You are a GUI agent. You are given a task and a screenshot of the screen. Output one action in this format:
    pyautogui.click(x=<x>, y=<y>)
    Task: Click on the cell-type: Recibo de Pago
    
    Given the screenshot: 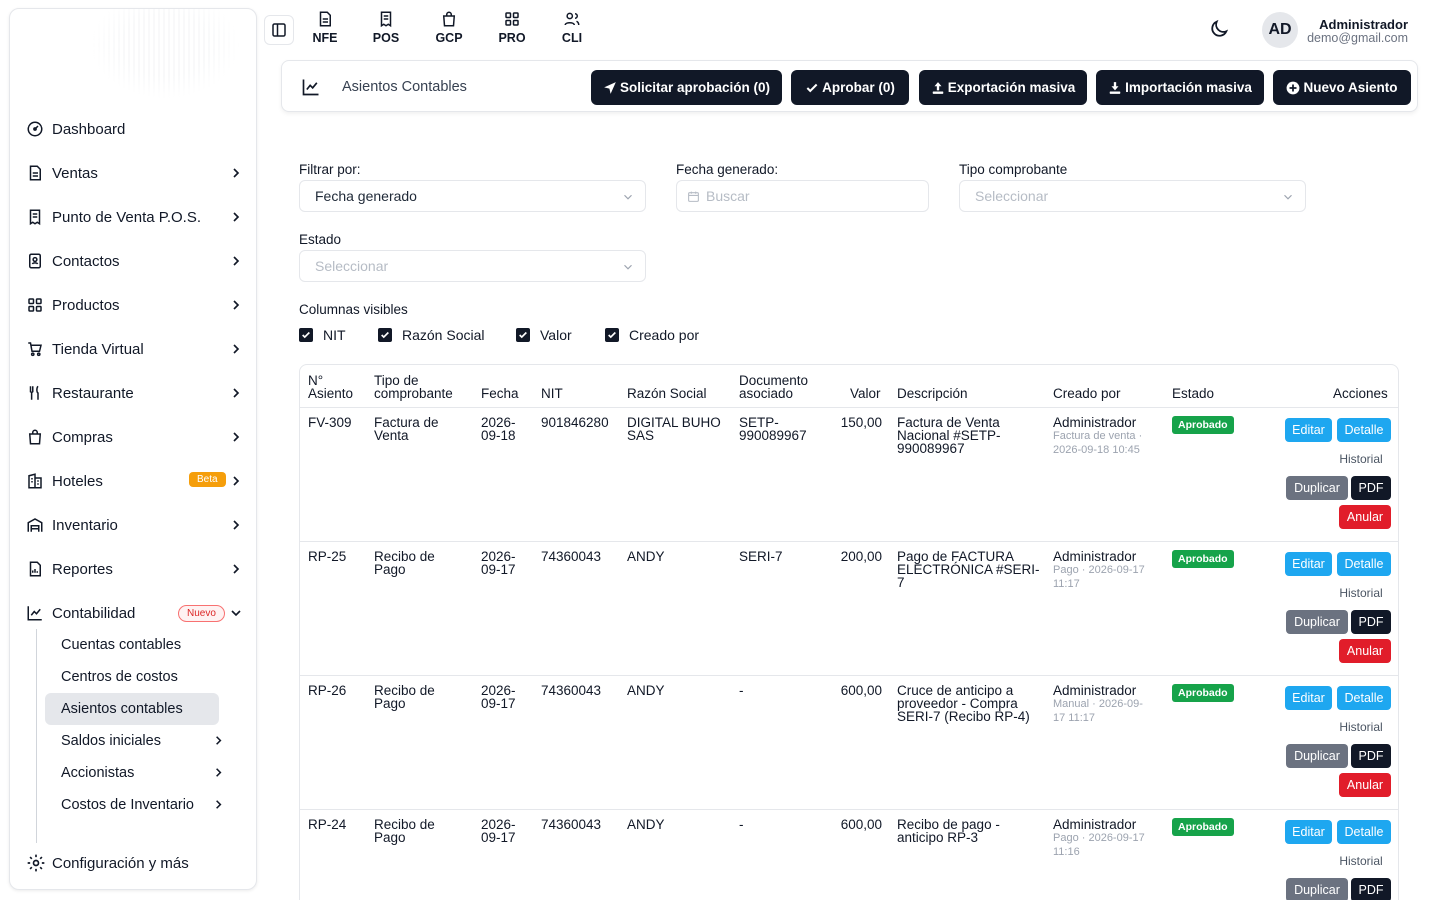 What is the action you would take?
    pyautogui.click(x=404, y=563)
    